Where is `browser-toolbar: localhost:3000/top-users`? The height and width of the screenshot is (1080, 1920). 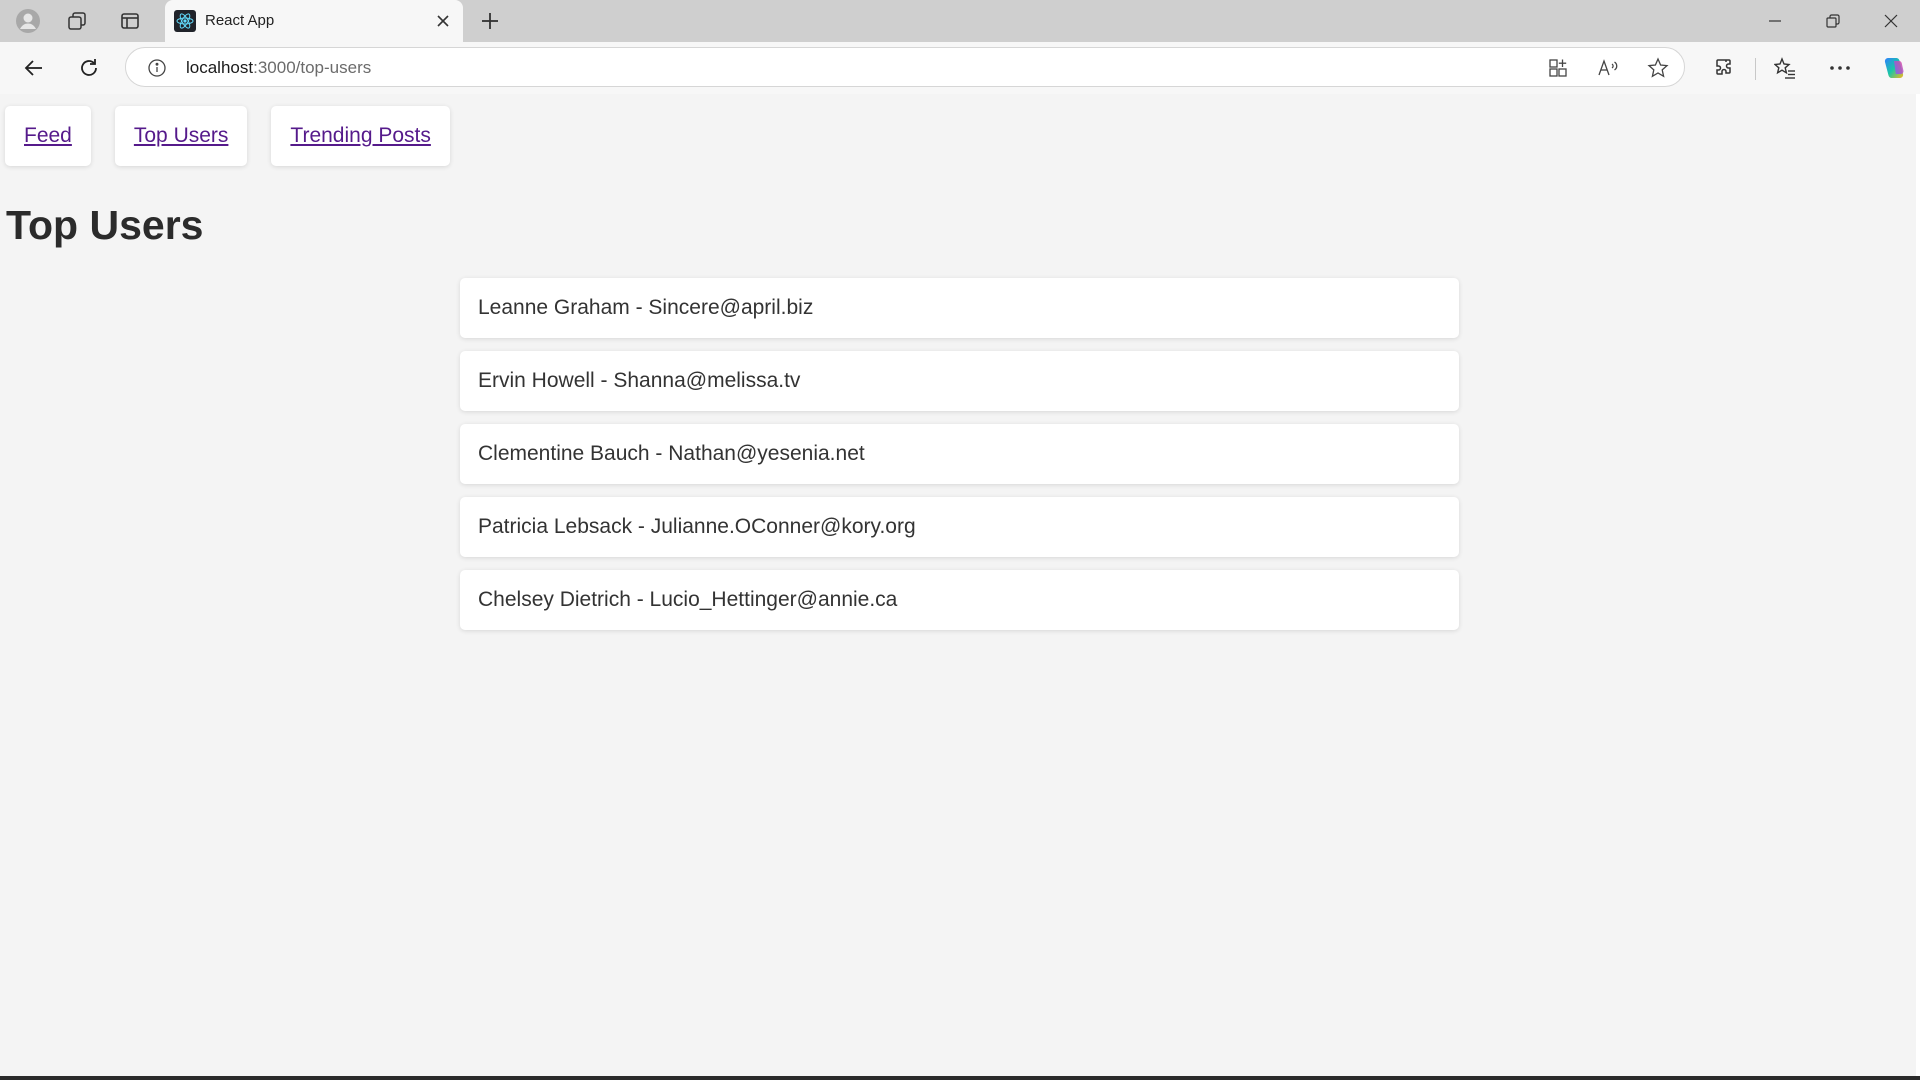
browser-toolbar: localhost:3000/top-users is located at coordinates (960, 68).